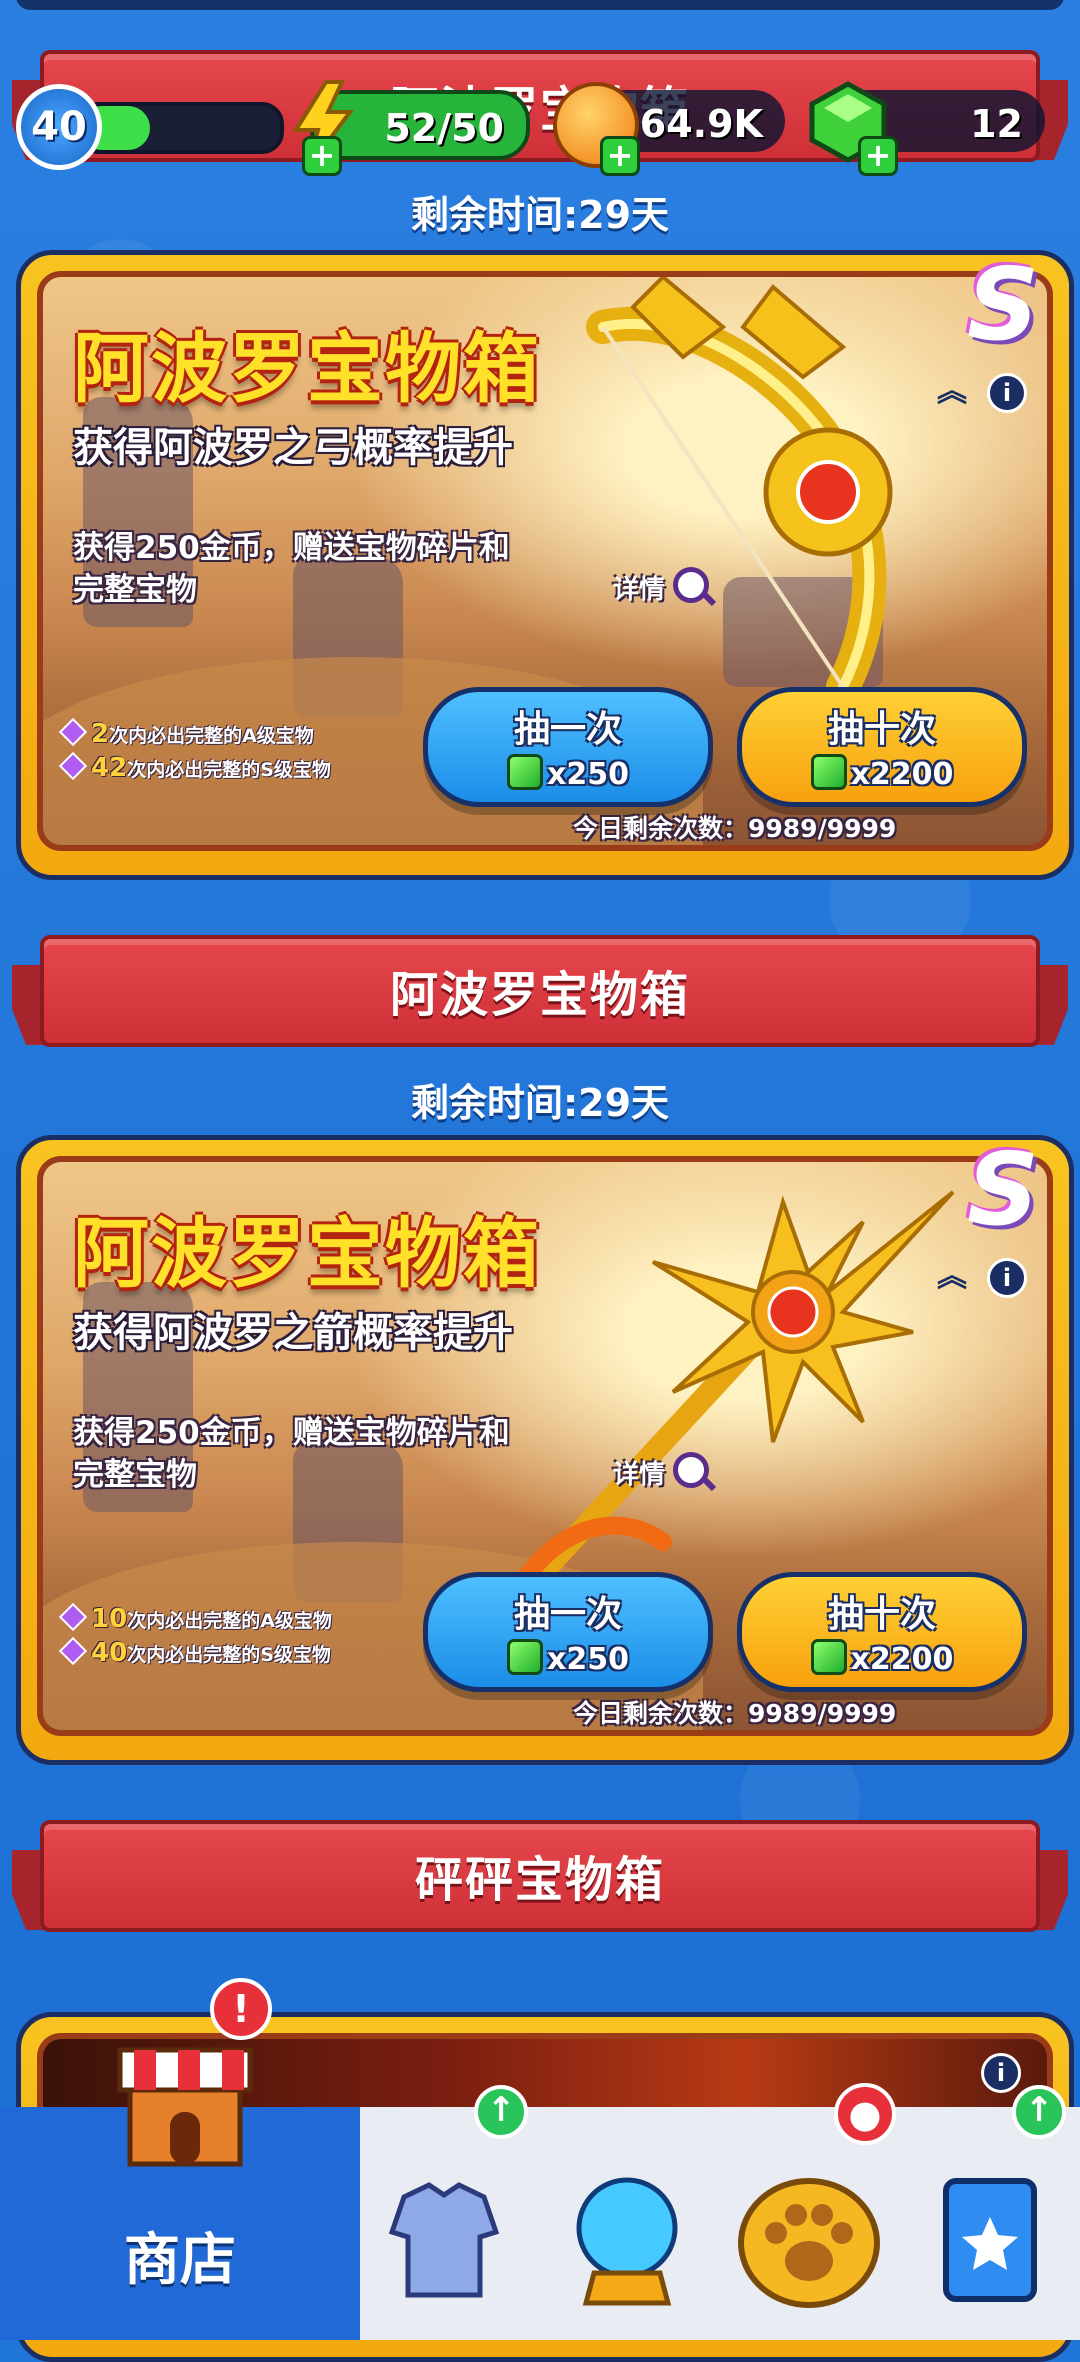 Image resolution: width=1080 pixels, height=2362 pixels. I want to click on coin-plus-button: +, so click(620, 156).